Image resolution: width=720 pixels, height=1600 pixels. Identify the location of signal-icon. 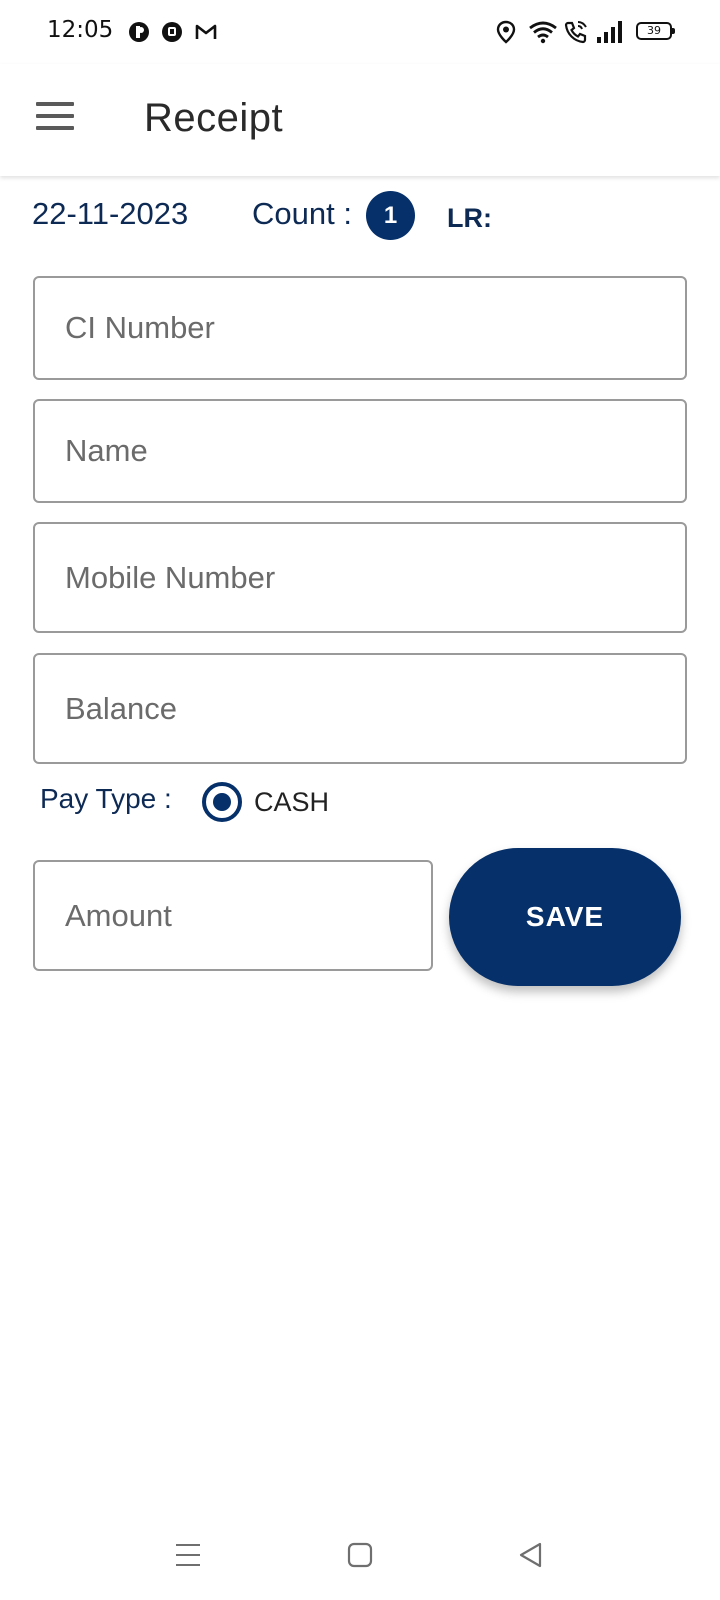
(609, 32).